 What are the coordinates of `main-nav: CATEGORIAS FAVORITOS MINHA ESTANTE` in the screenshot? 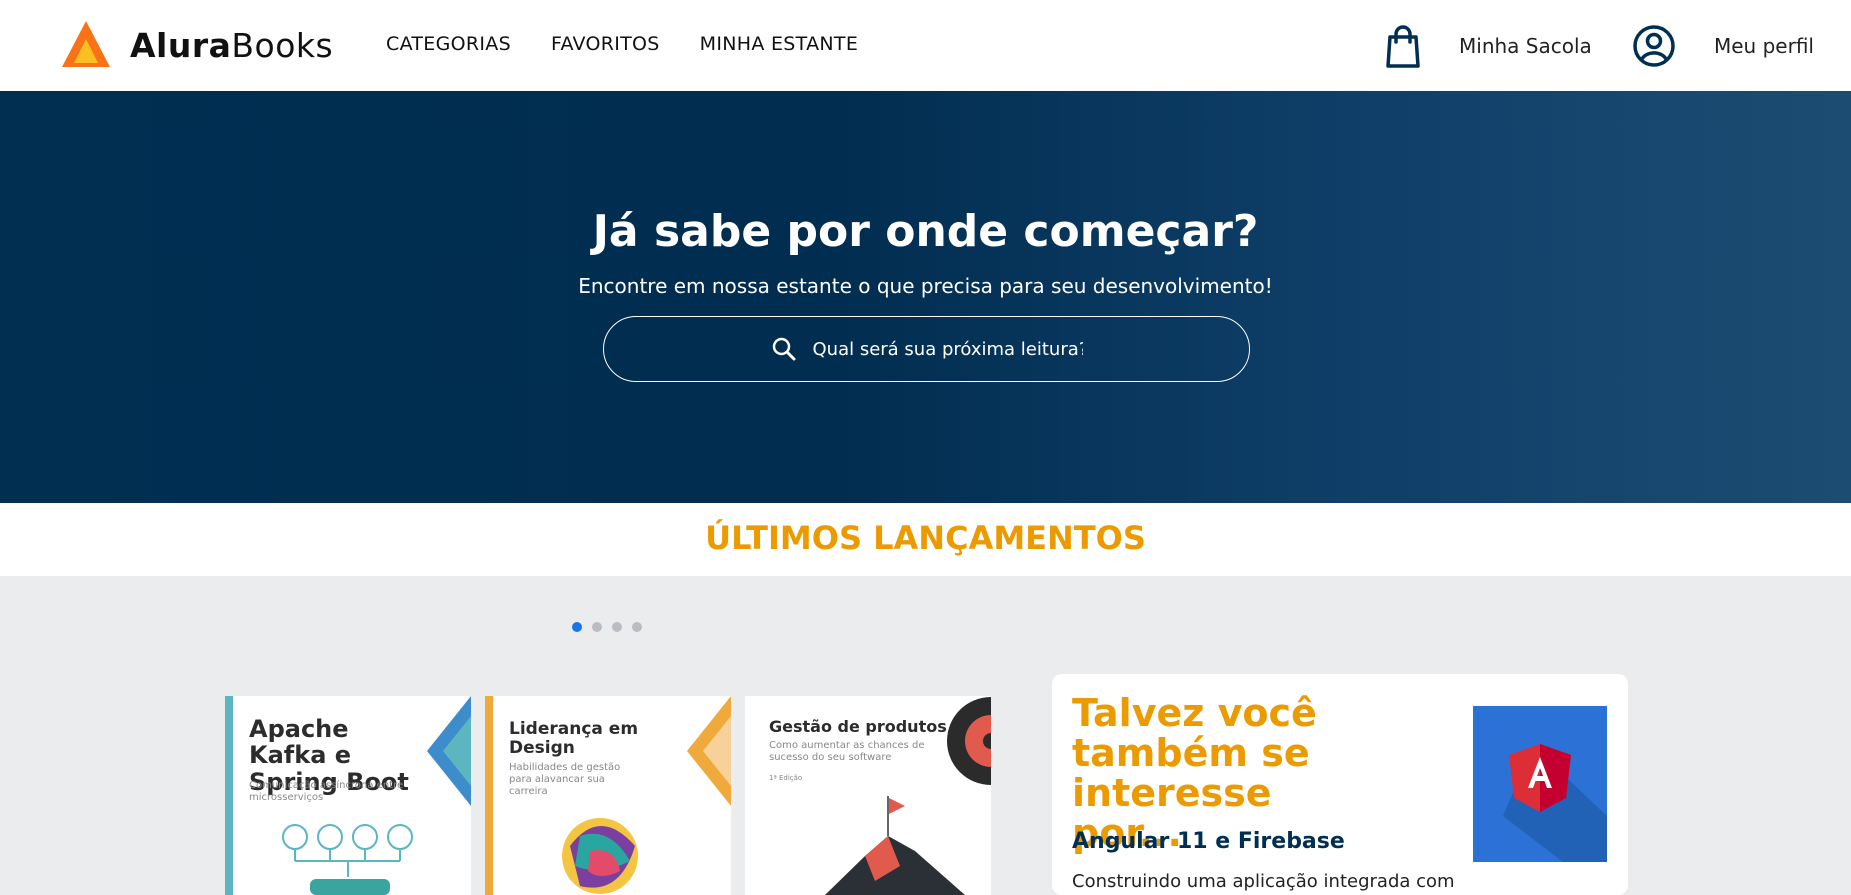 It's located at (622, 44).